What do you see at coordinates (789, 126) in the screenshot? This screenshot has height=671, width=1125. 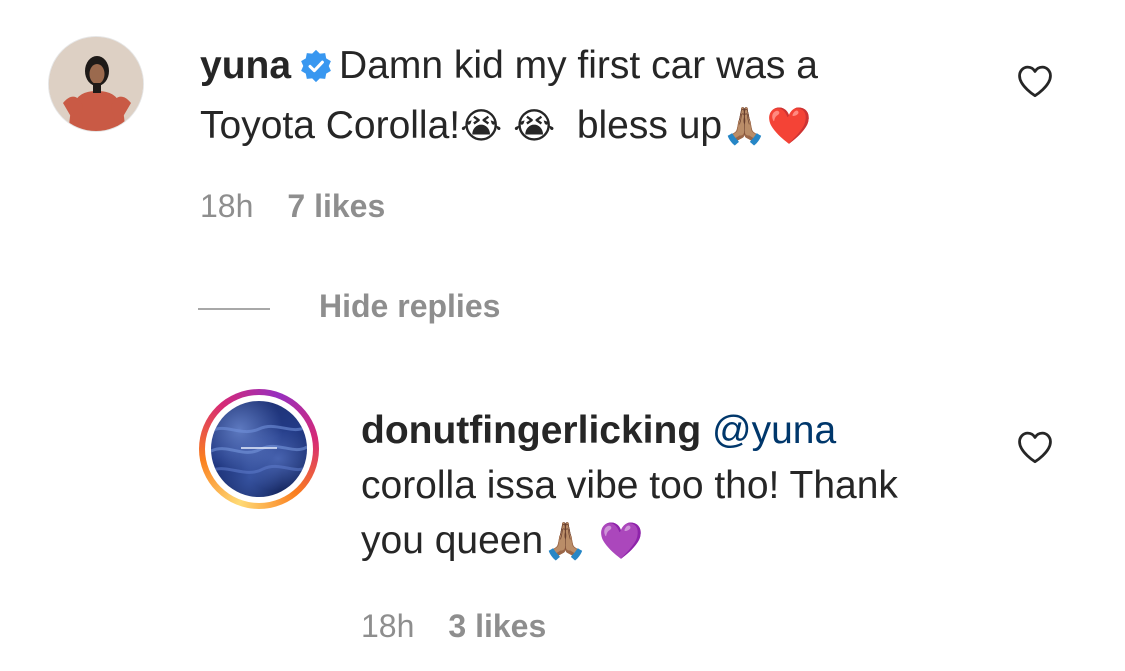 I see `red-heart-emoji: ❤️` at bounding box center [789, 126].